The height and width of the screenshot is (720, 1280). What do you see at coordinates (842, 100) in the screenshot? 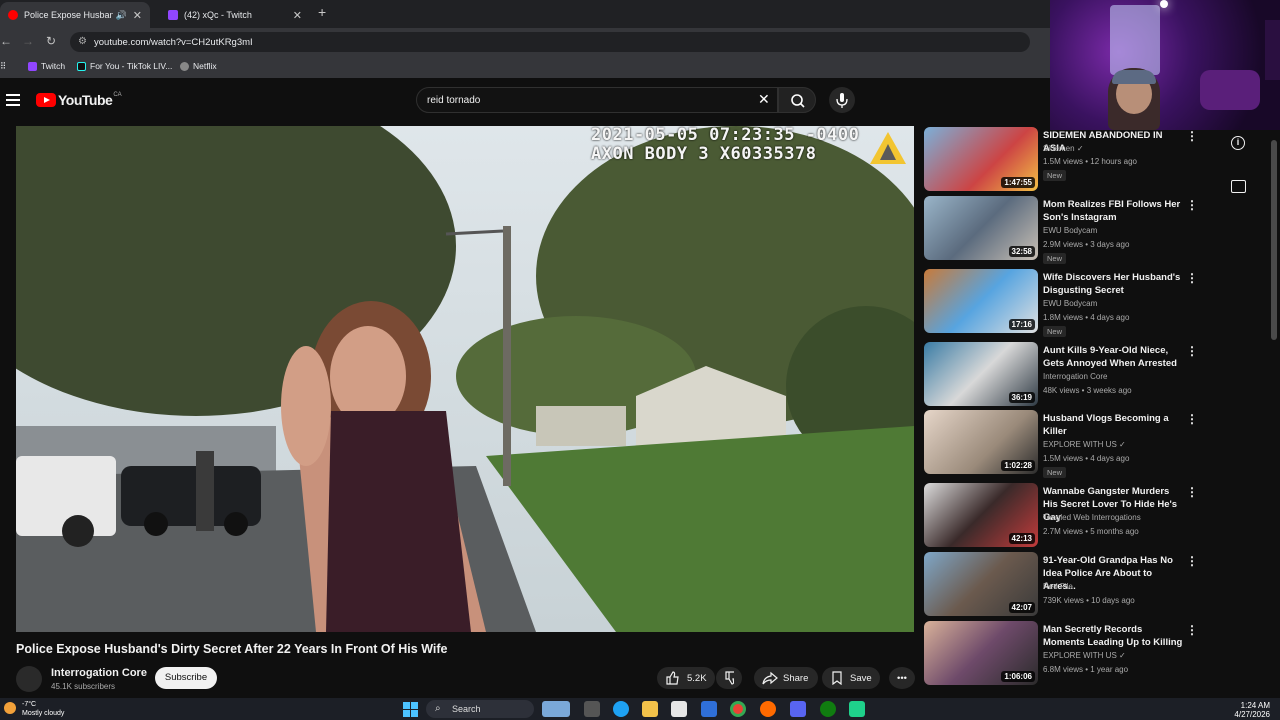
I see `voice-search-button` at bounding box center [842, 100].